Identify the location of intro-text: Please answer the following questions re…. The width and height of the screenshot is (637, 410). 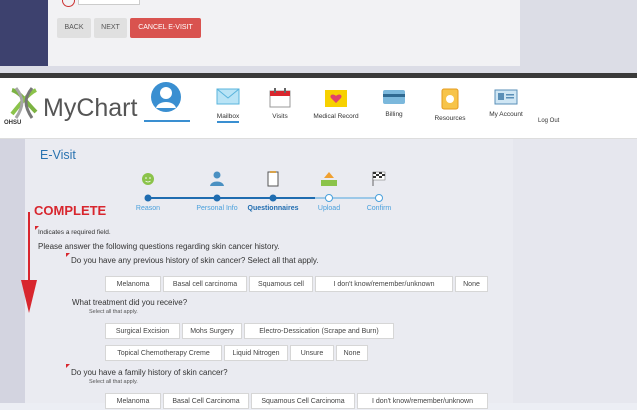
(159, 246).